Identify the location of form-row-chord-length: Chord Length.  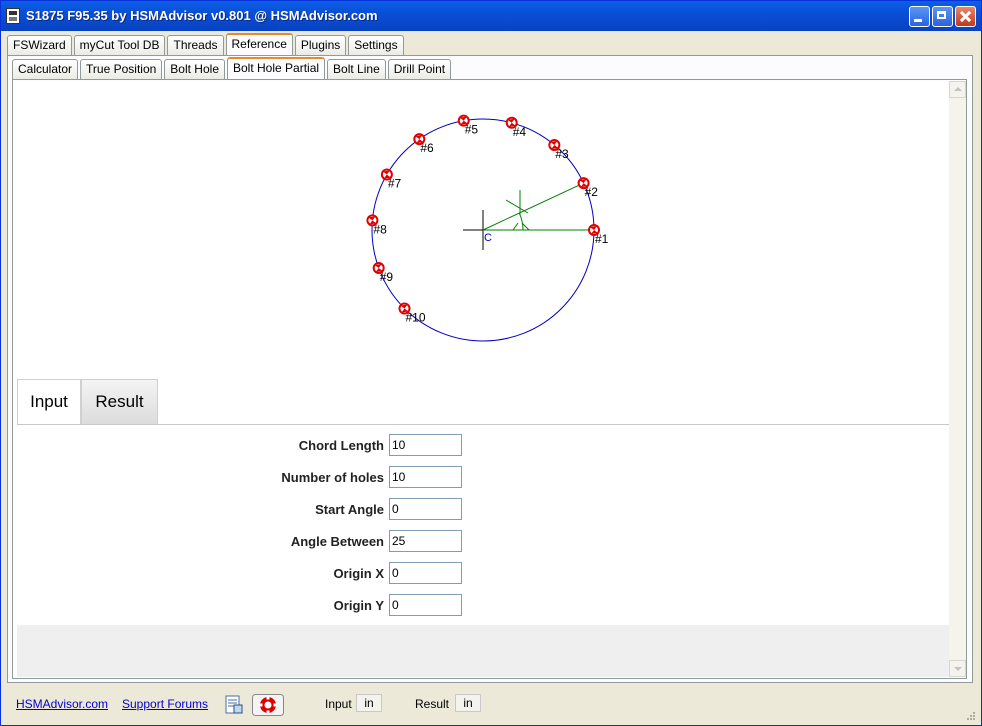
(483, 445).